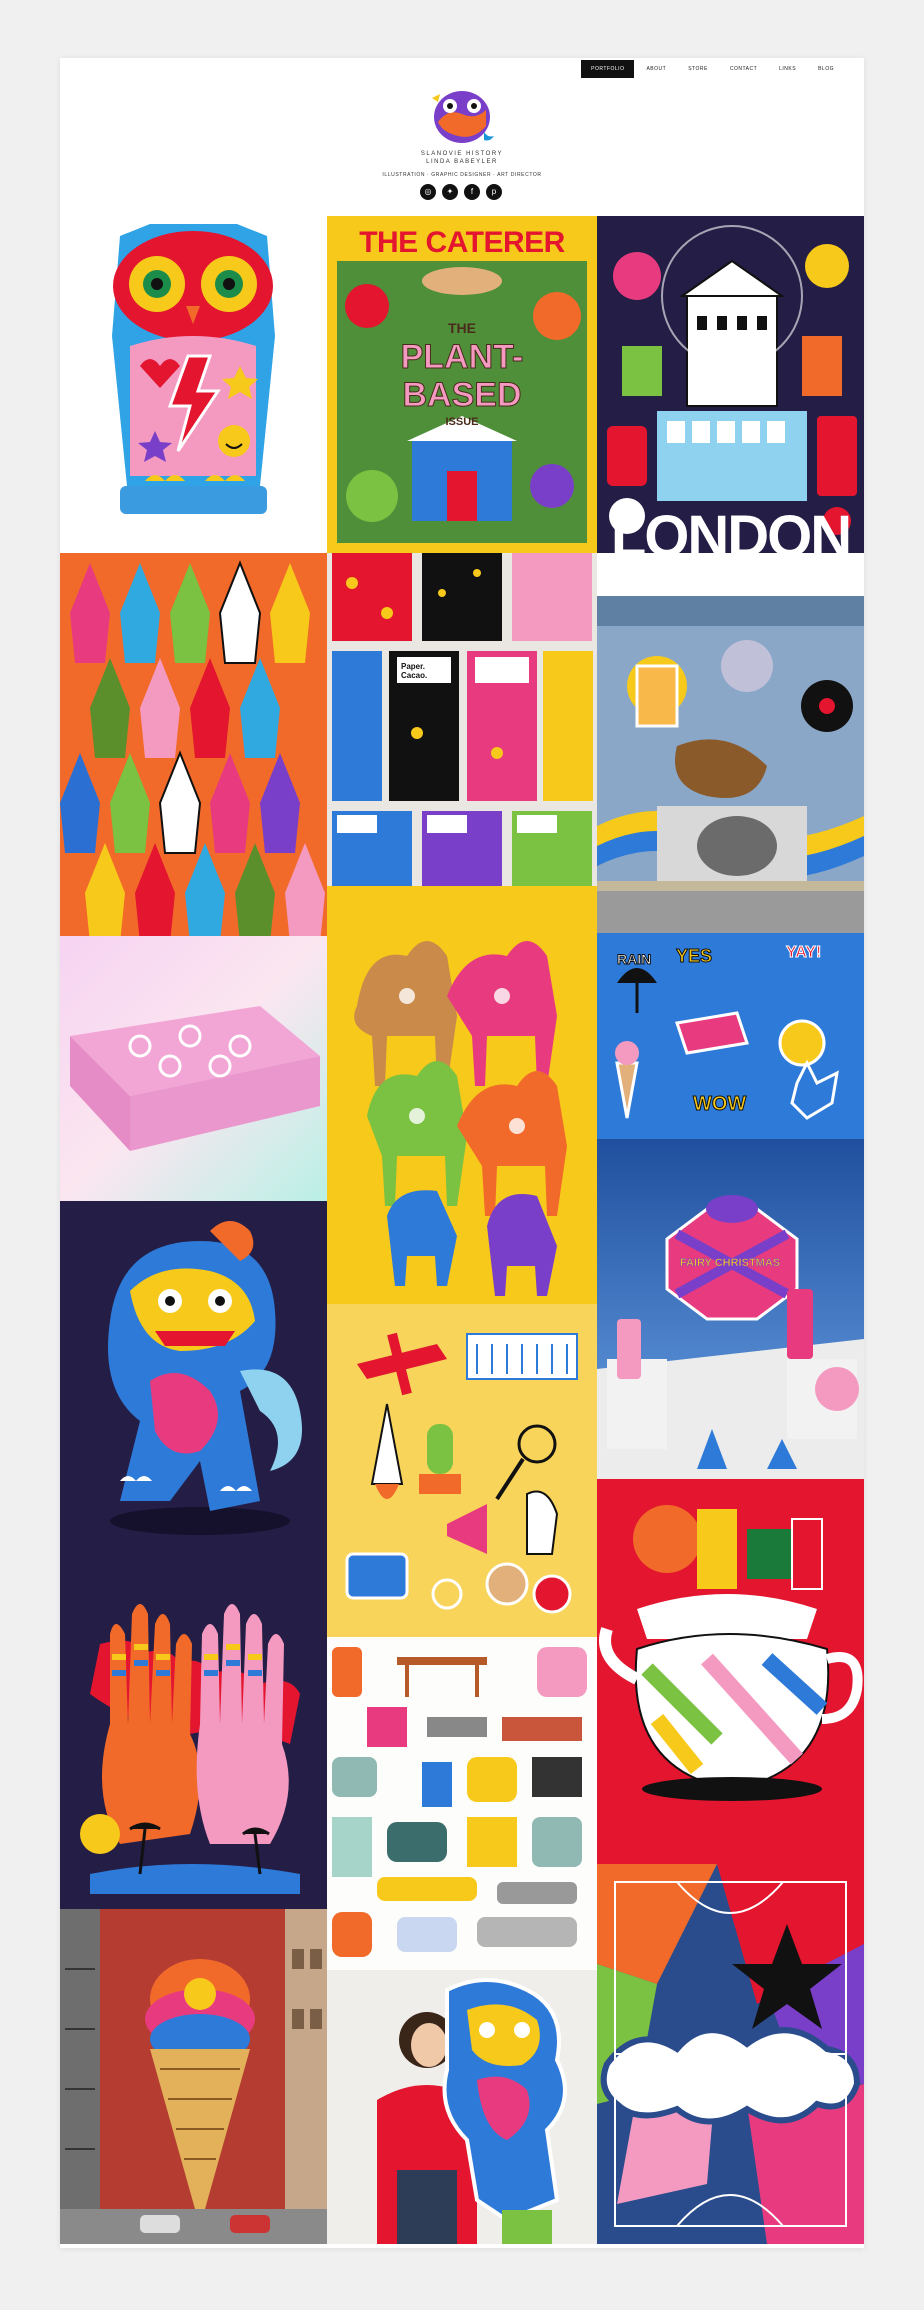  What do you see at coordinates (462, 242) in the screenshot?
I see `caterer-title: THE CATERER` at bounding box center [462, 242].